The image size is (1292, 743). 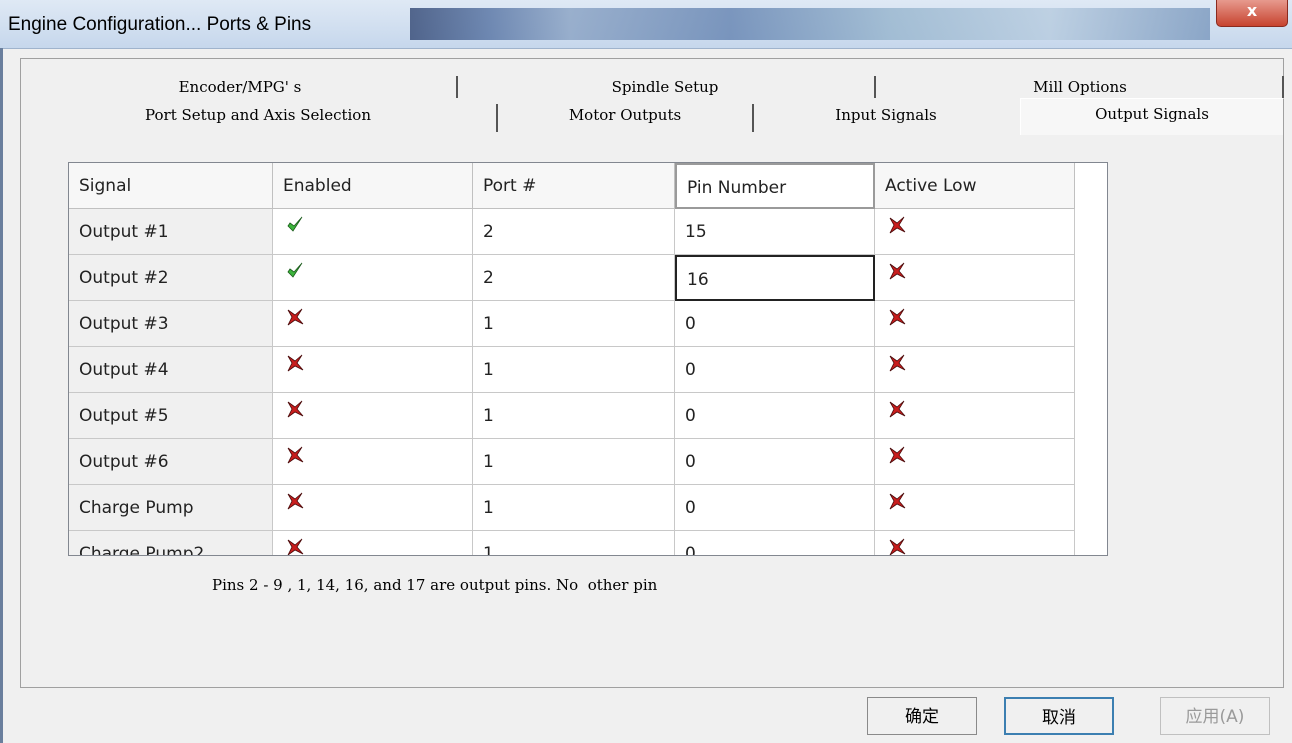 I want to click on cell-signal: Output #4, so click(x=171, y=370).